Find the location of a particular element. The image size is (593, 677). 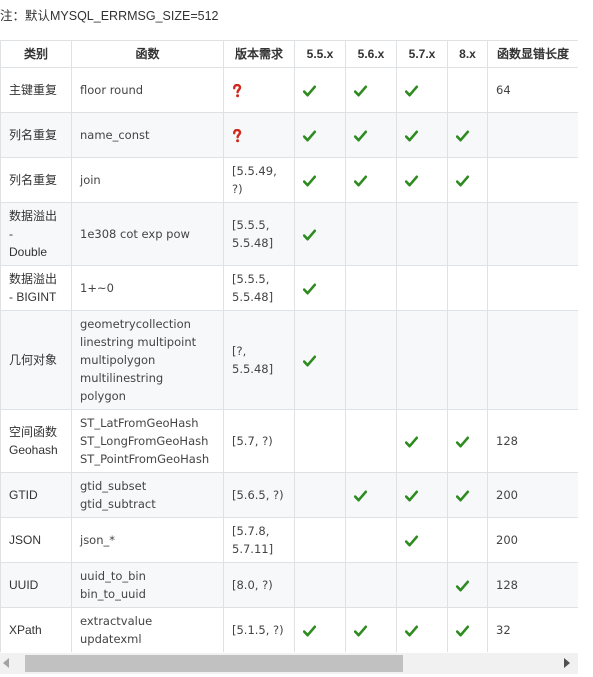

version-text: ?) is located at coordinates (237, 189).